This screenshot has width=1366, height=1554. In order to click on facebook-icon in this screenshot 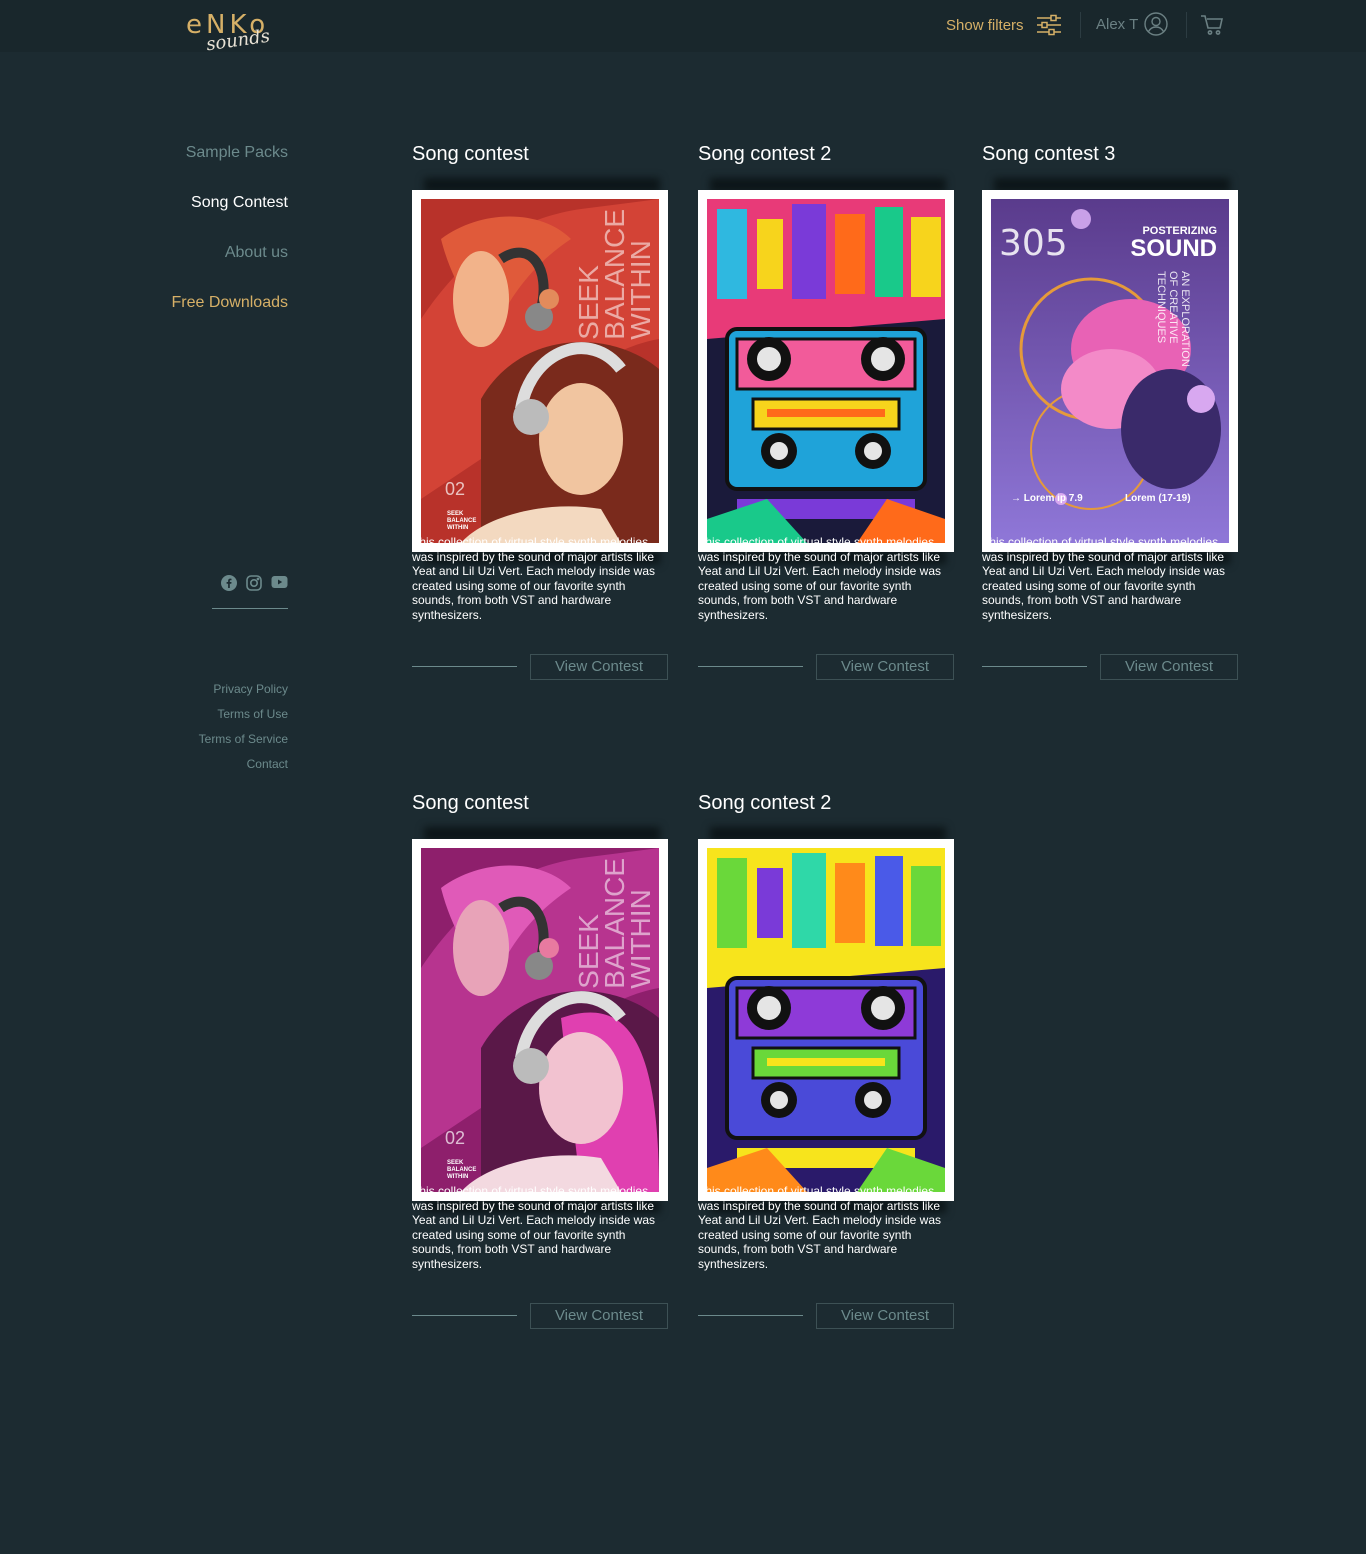, I will do `click(229, 583)`.